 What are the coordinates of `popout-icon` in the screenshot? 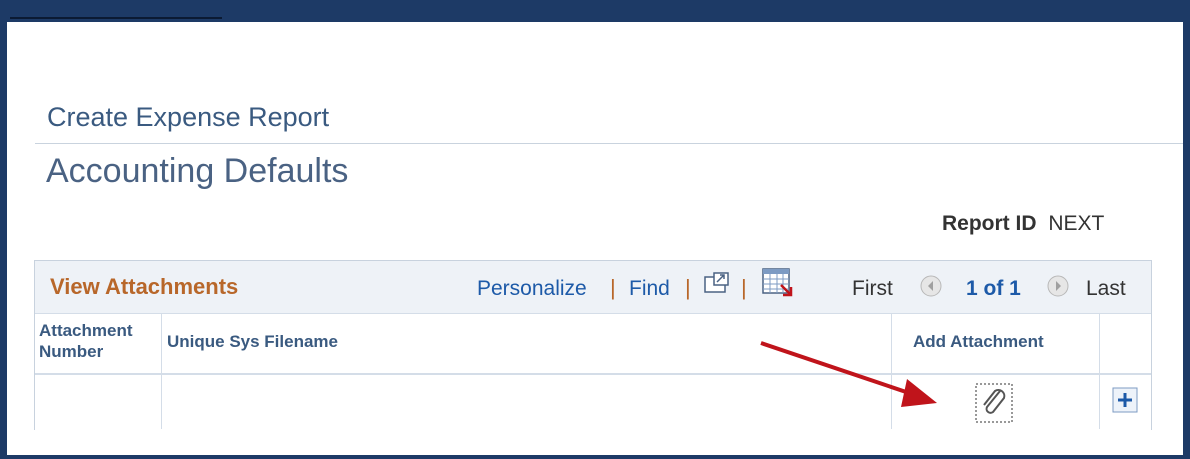 It's located at (717, 285).